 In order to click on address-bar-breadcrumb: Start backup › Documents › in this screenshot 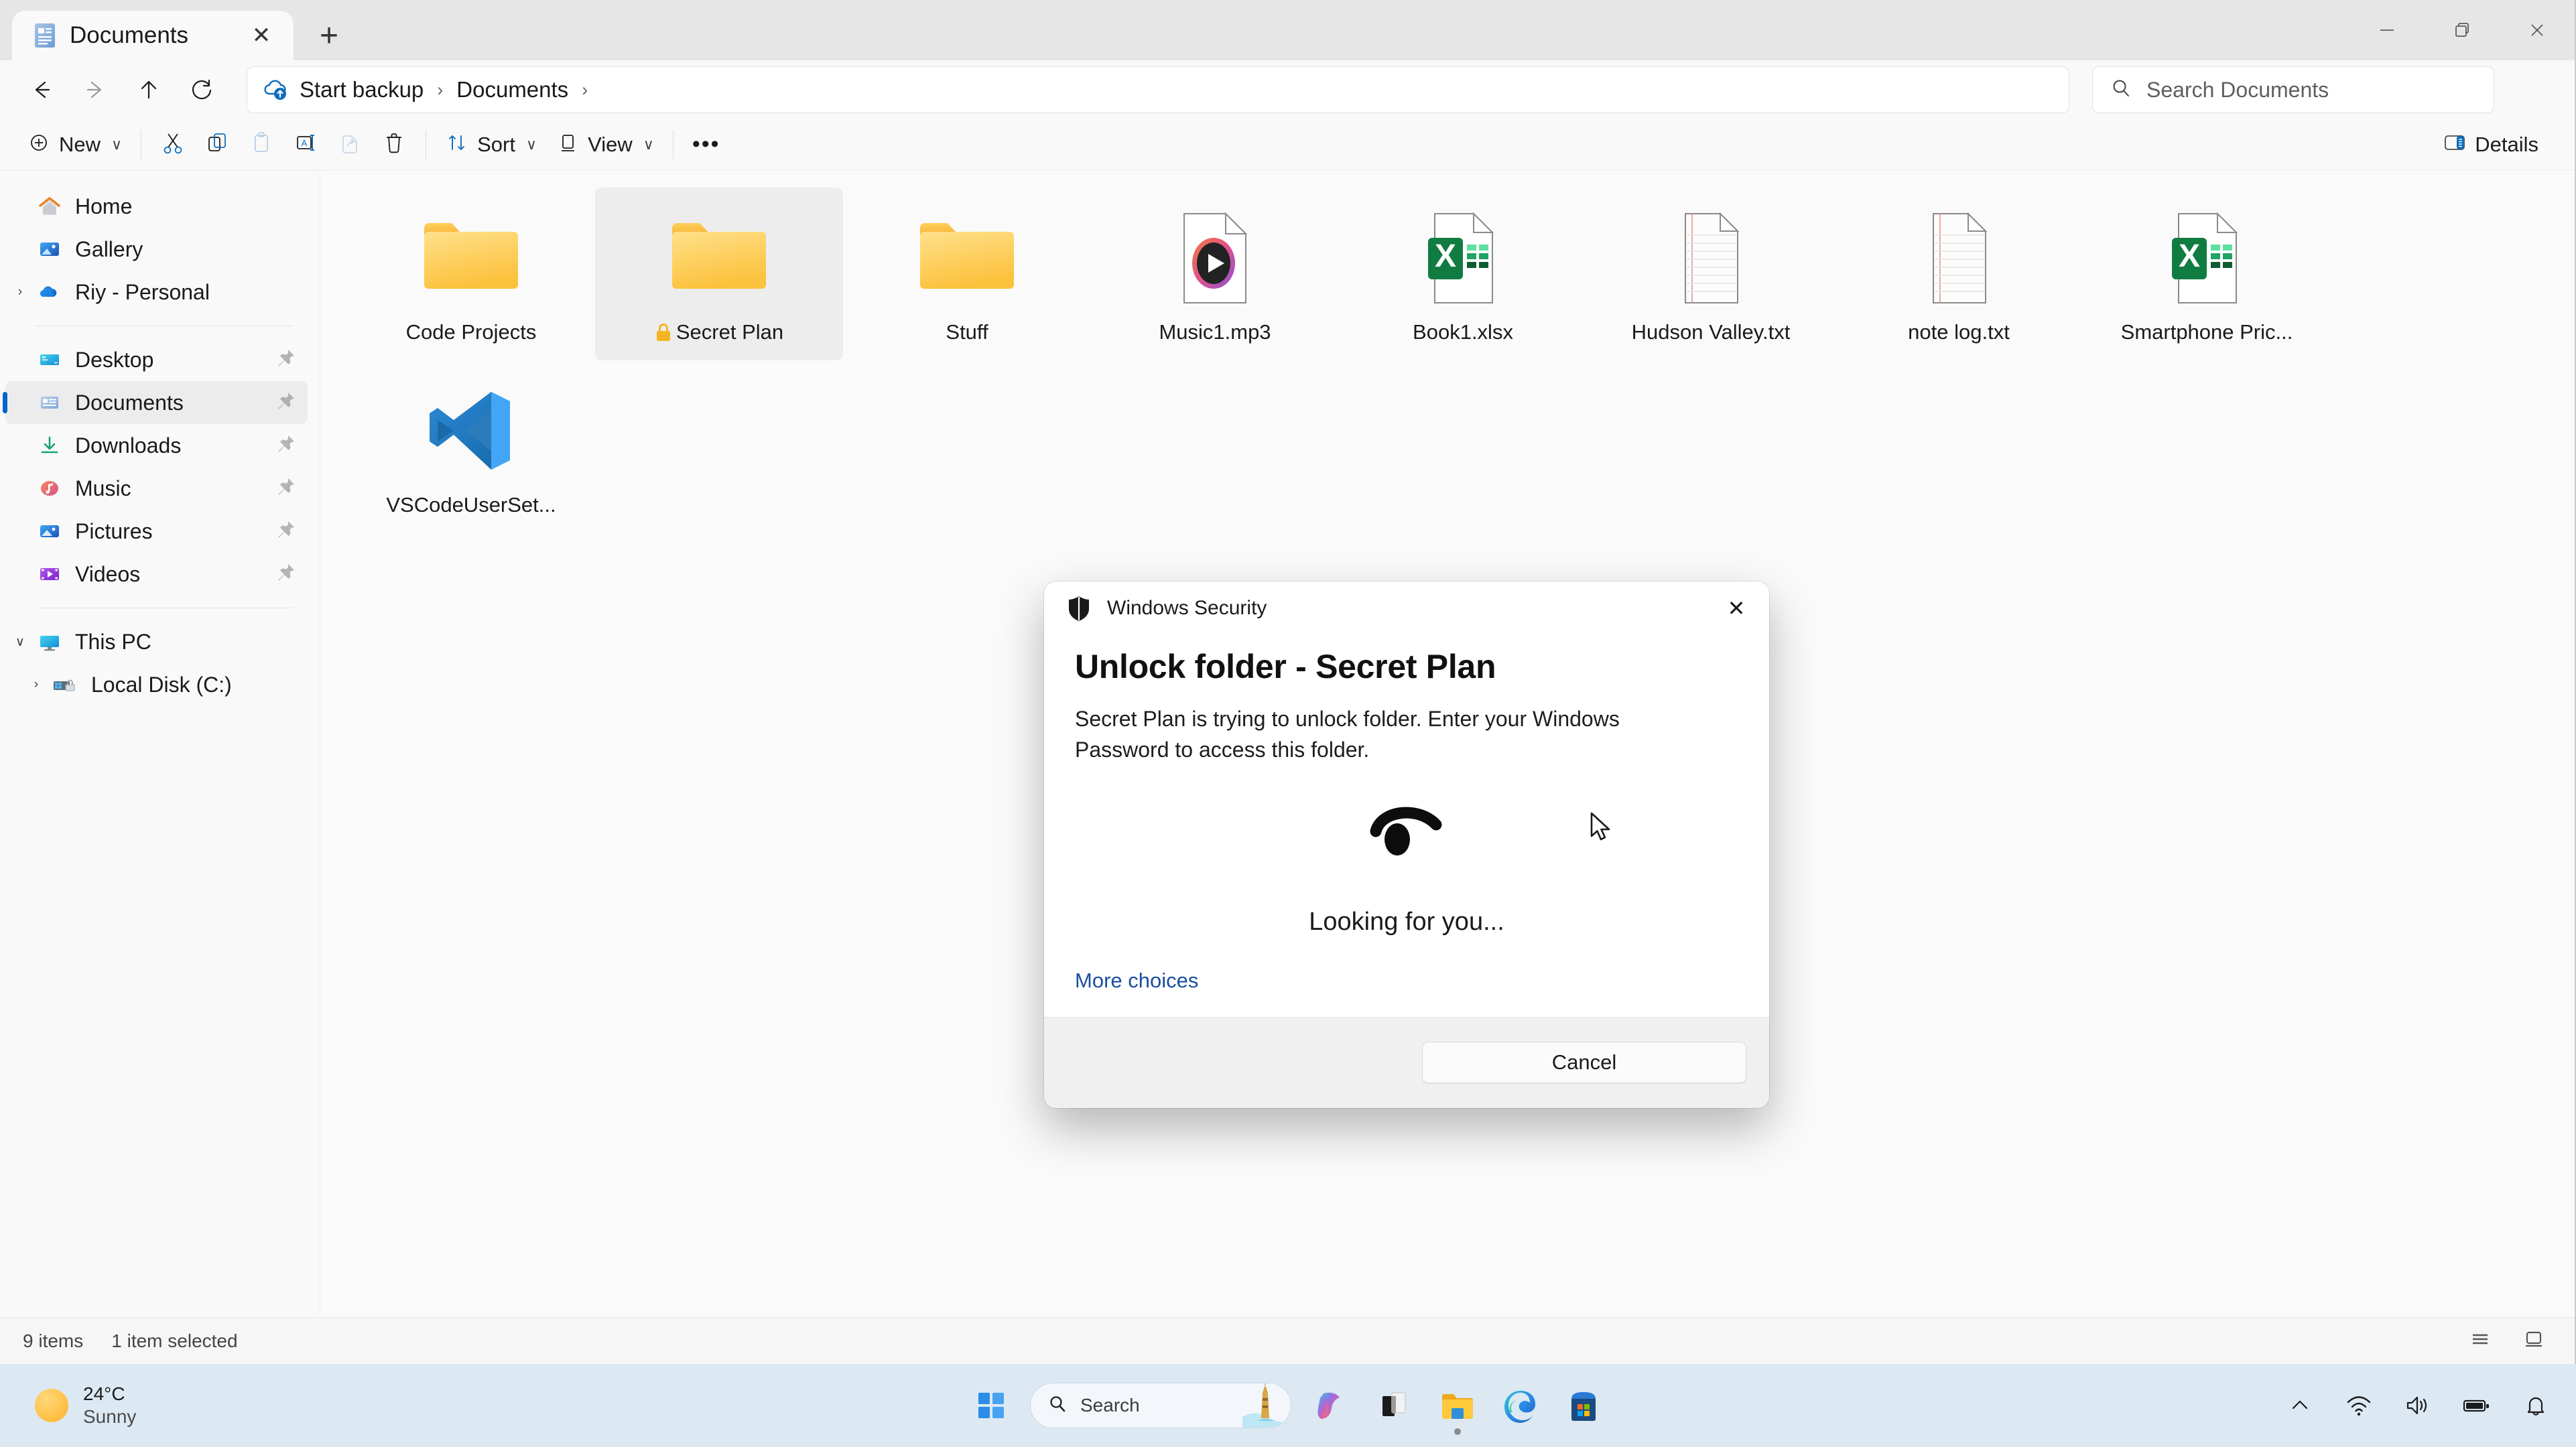, I will do `click(1158, 90)`.